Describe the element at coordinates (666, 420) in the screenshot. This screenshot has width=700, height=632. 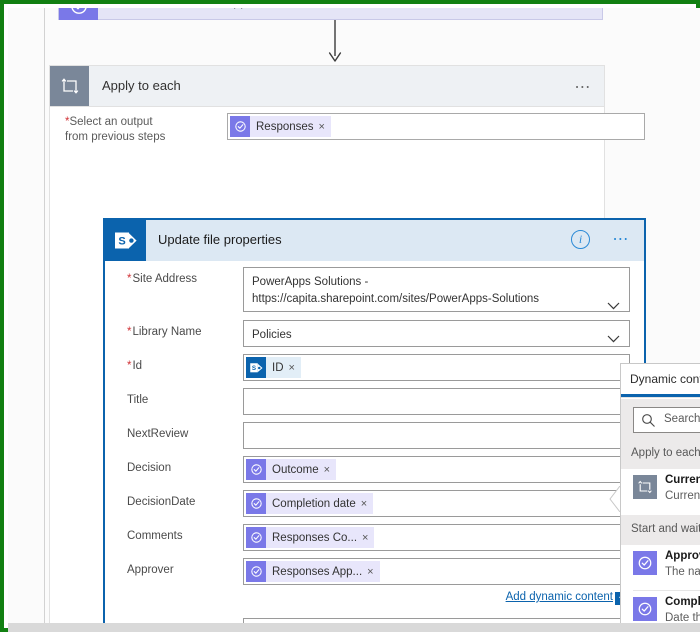
I see `search-input: Search` at that location.